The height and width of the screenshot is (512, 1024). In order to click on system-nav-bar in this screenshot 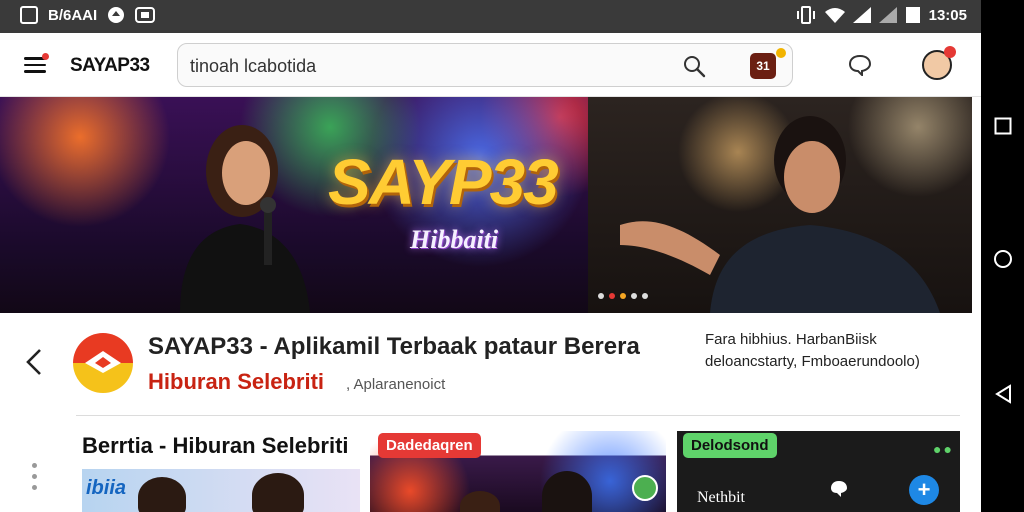, I will do `click(1002, 256)`.